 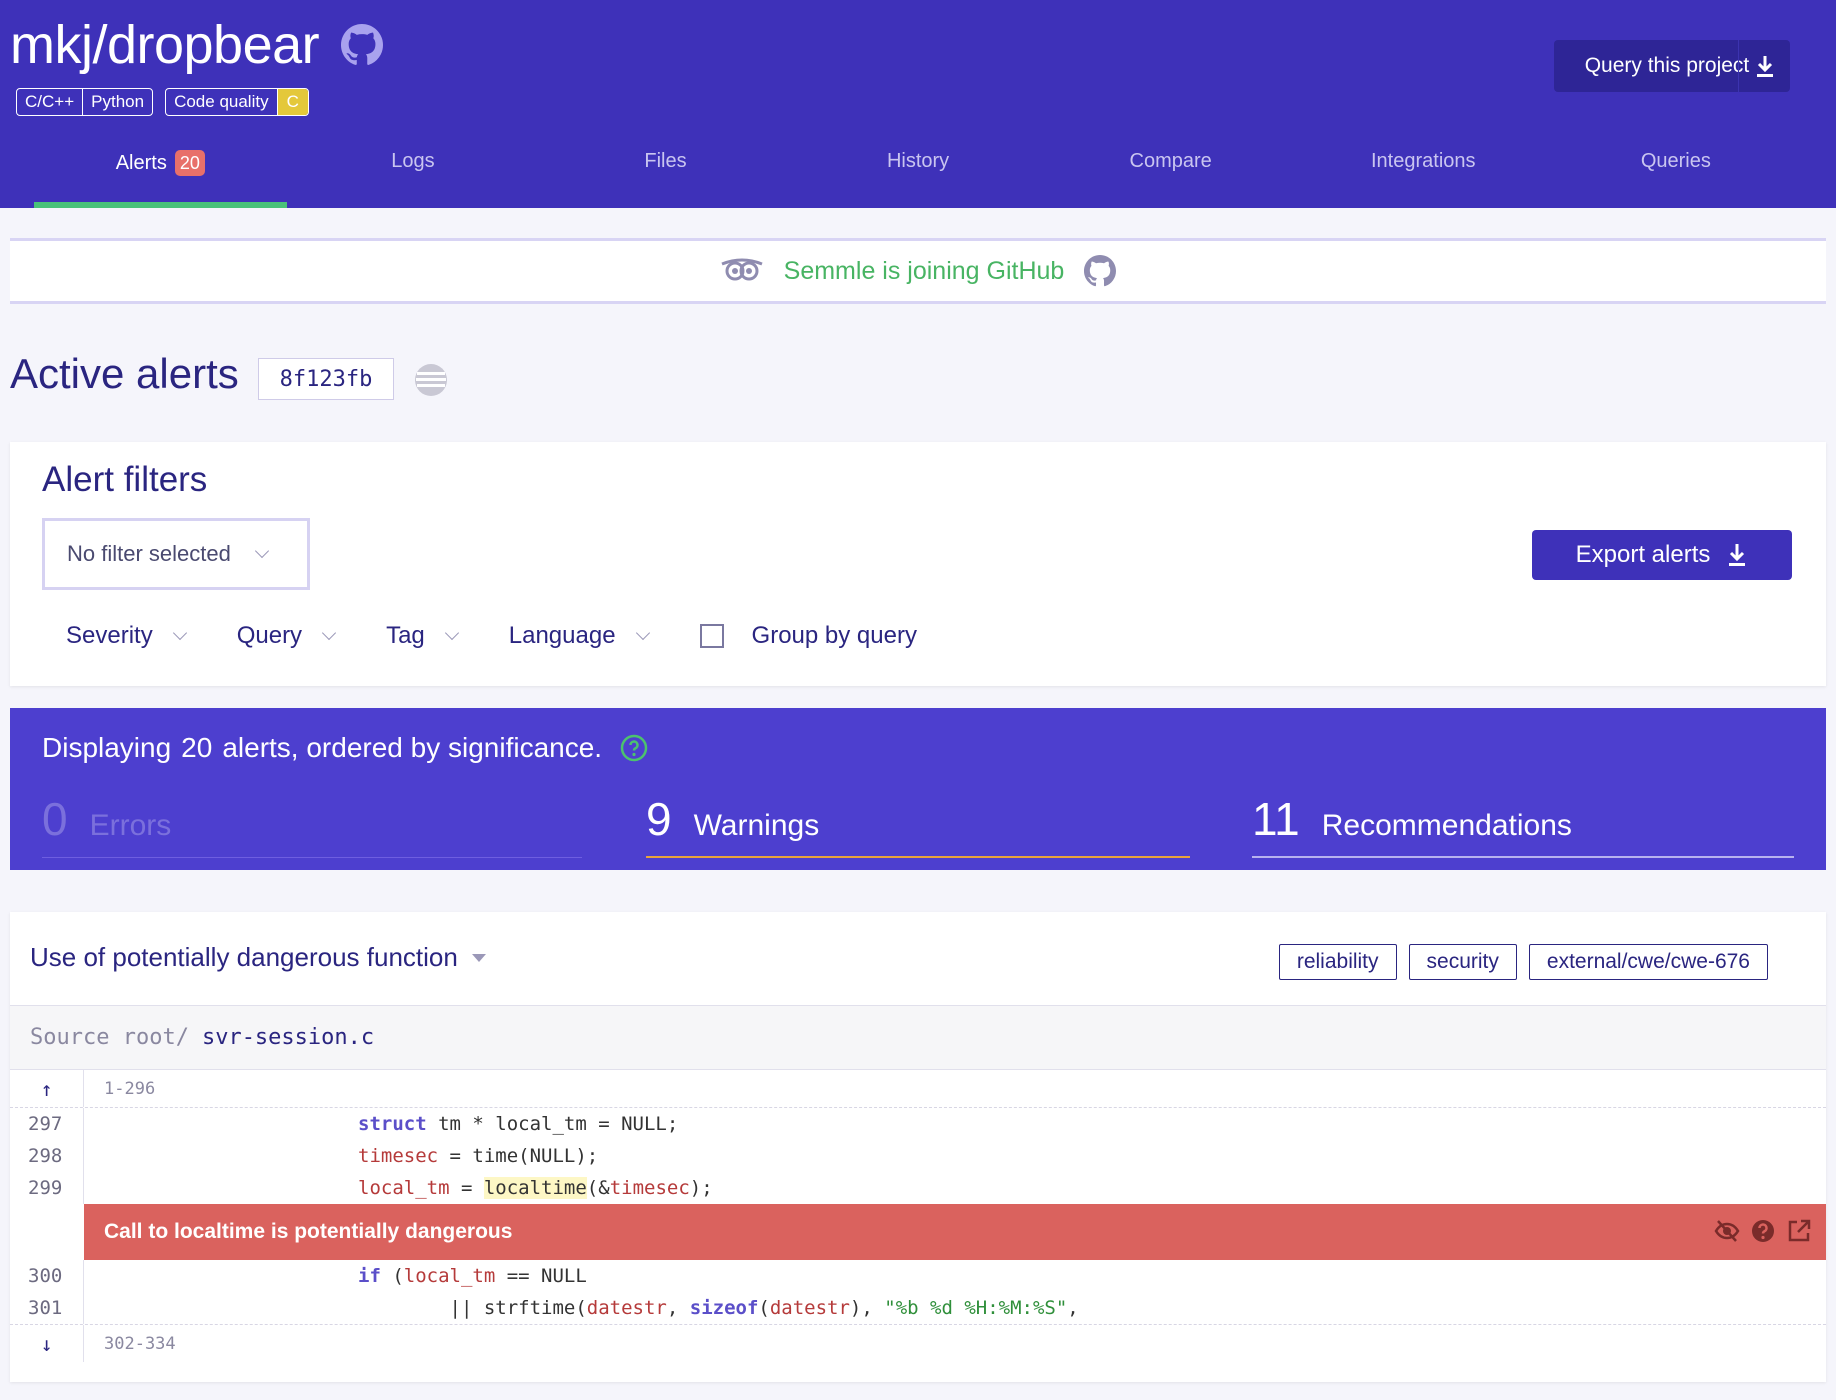 I want to click on banner-text: Semmle is joining GitHub, so click(x=924, y=271).